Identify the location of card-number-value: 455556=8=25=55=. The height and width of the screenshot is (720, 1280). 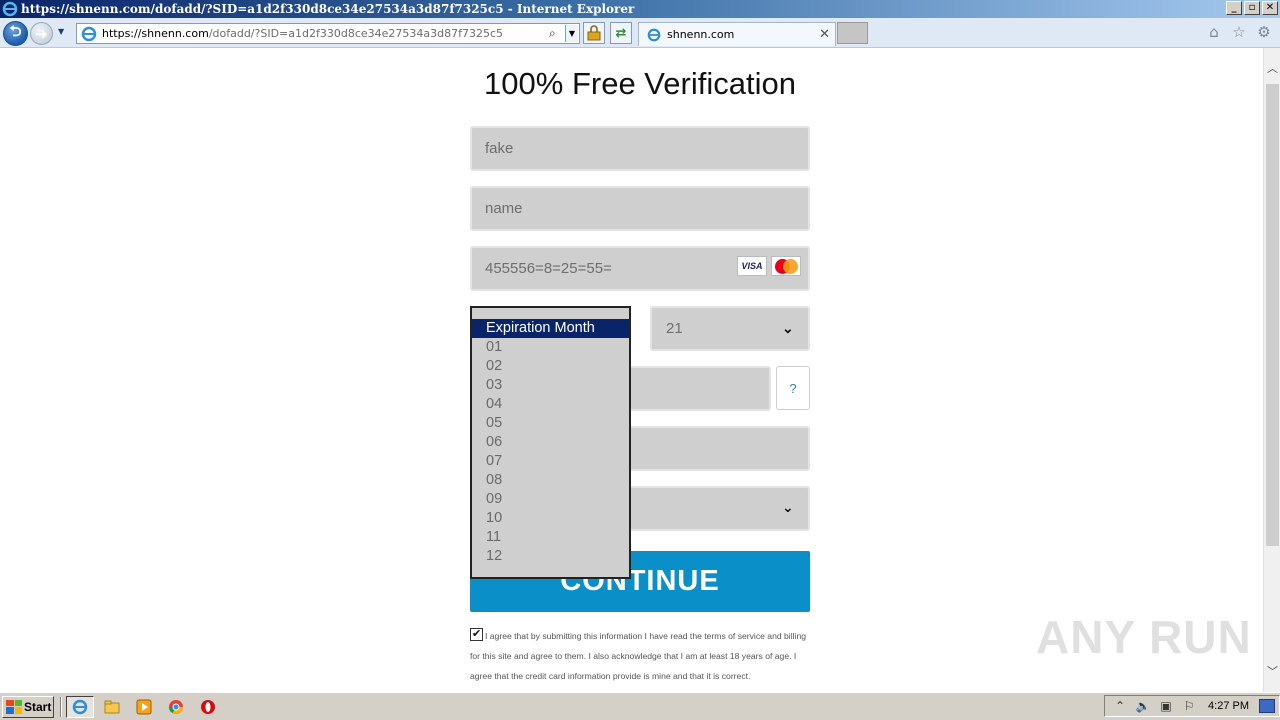
(548, 268).